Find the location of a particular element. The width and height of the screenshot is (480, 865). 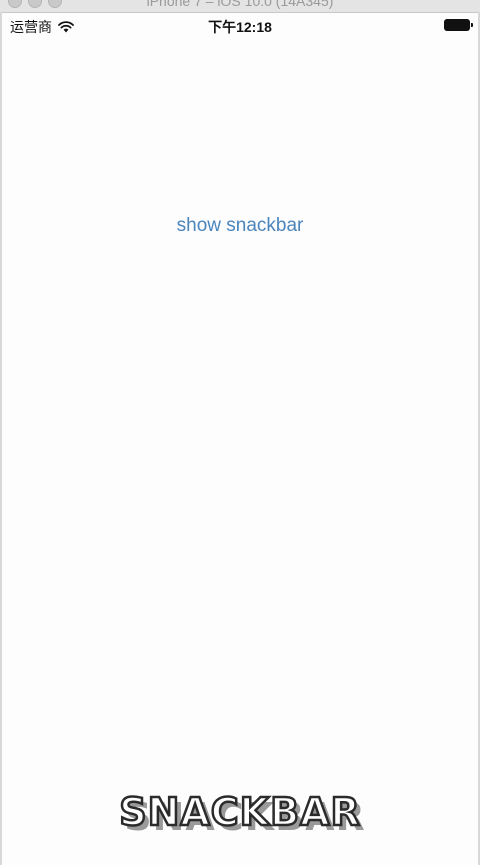

screen-border-left is located at coordinates (1, 438).